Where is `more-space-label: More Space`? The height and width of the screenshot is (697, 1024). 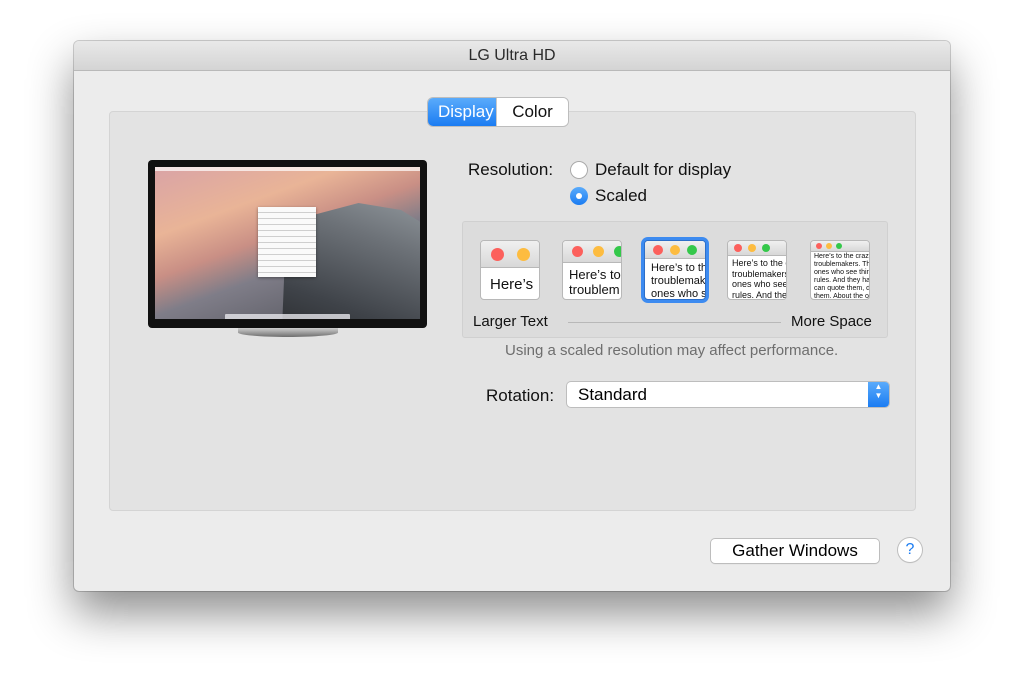 more-space-label: More Space is located at coordinates (831, 321).